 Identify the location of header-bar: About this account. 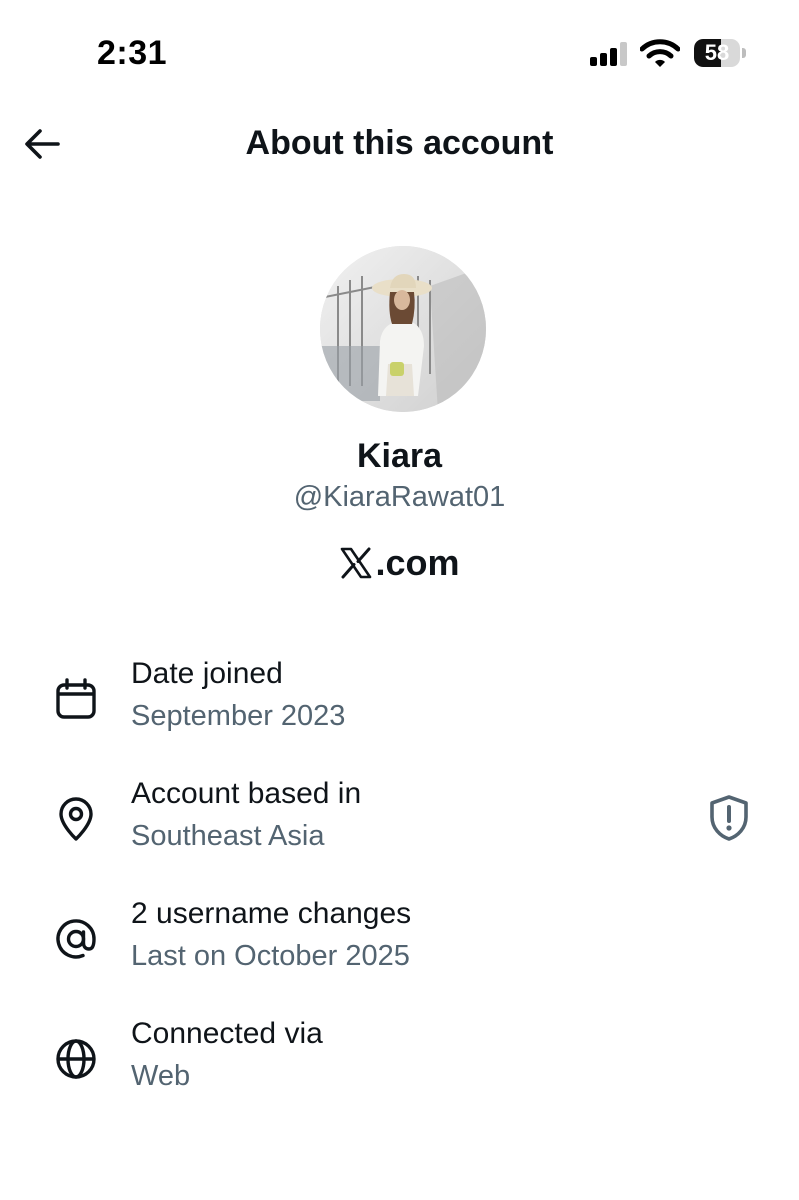
(399, 144).